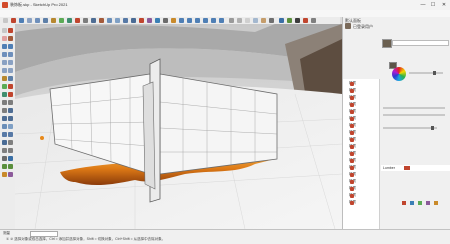  Describe the element at coordinates (61, 20) in the screenshot. I see `rotate-icon` at that location.